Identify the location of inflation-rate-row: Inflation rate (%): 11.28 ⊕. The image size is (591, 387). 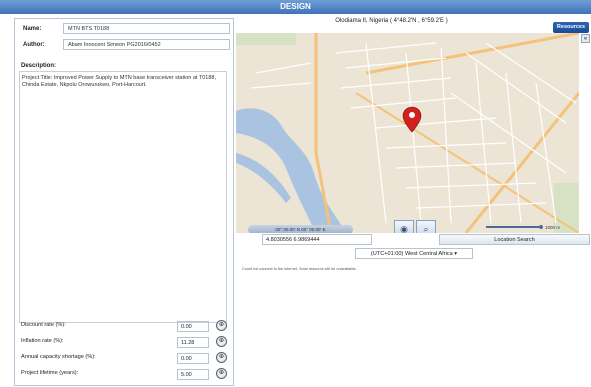
(125, 342).